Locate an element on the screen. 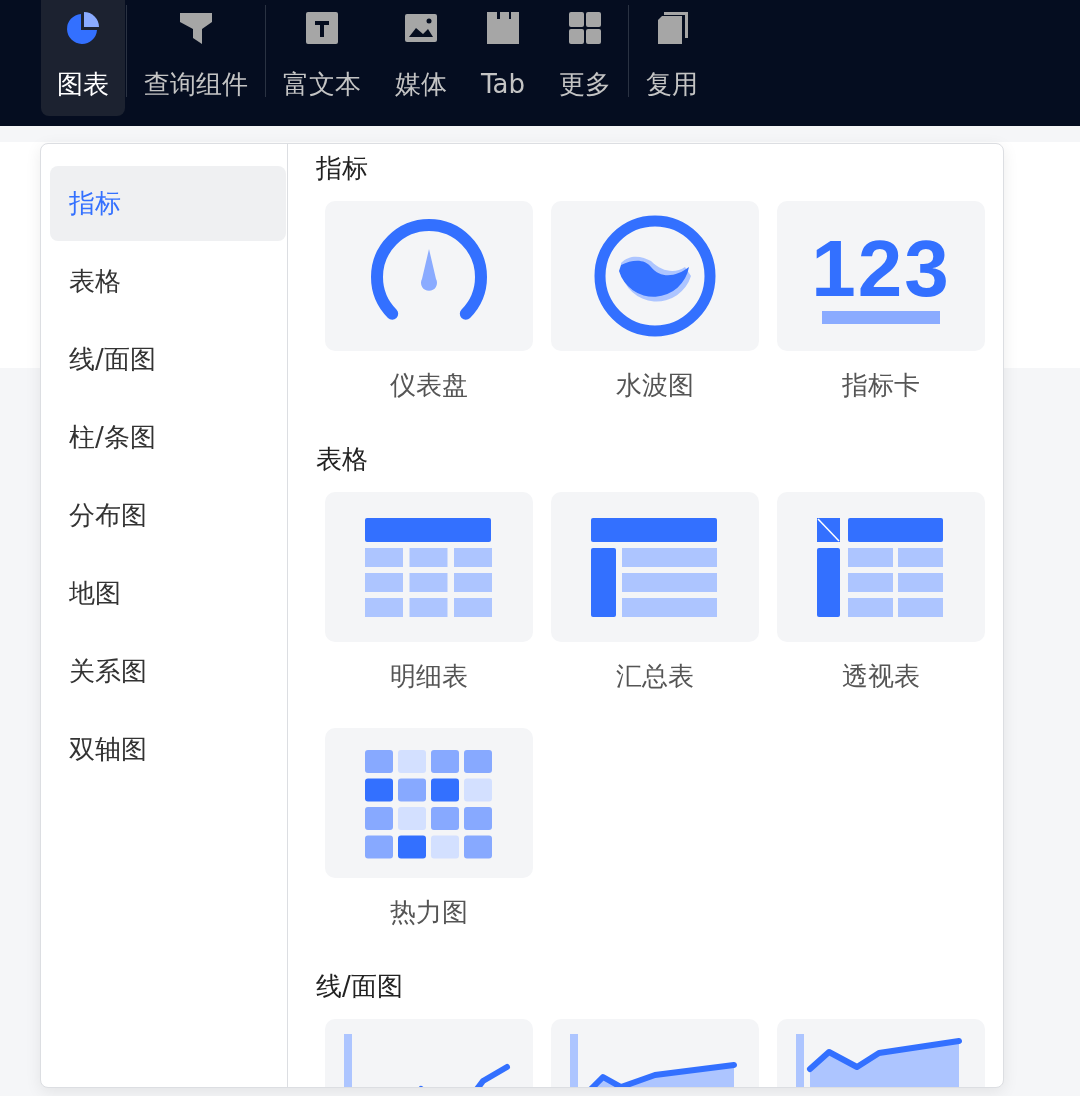  chart-type-label: 仪表盘 is located at coordinates (429, 385).